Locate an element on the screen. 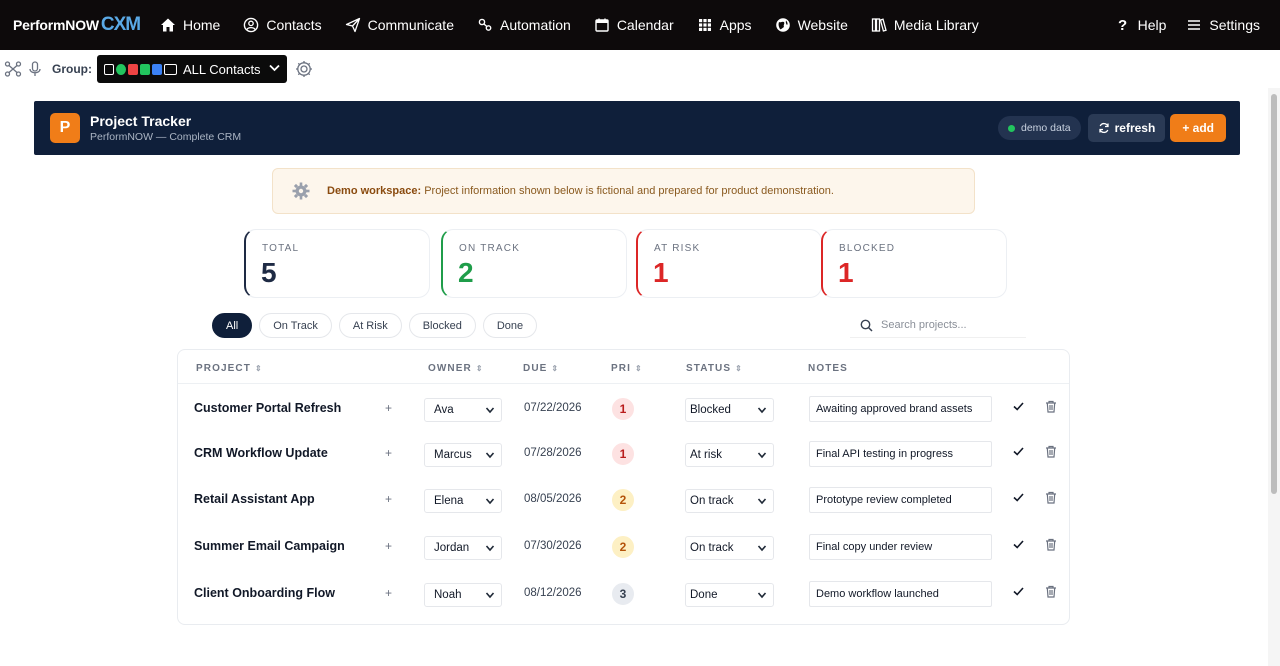 Image resolution: width=1280 pixels, height=666 pixels. page-scrollbar is located at coordinates (1274, 377).